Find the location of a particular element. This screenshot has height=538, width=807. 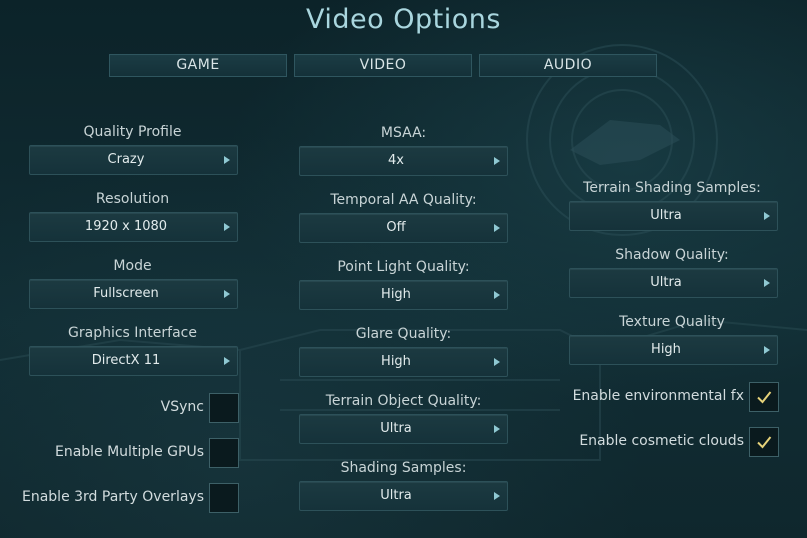

terrain-shading-value: Ultra is located at coordinates (666, 215).